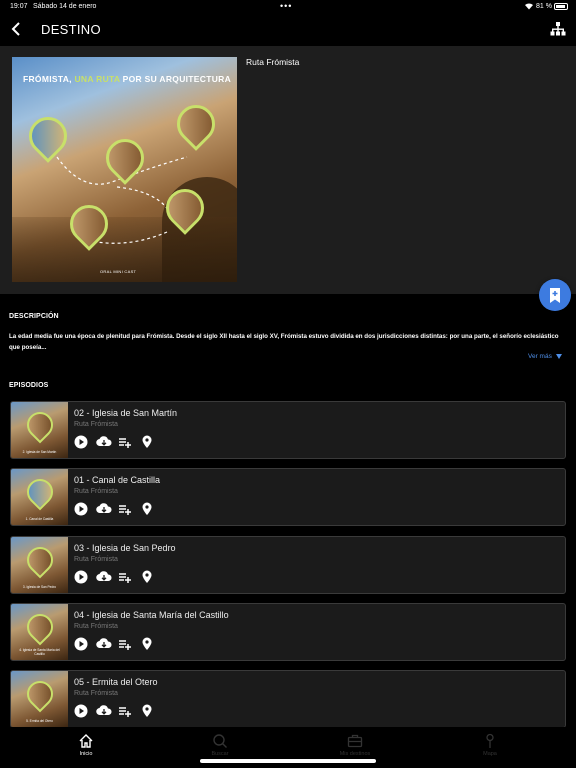 This screenshot has width=576, height=768. Describe the element at coordinates (288, 30) in the screenshot. I see `nav-bar: DESTINO` at that location.